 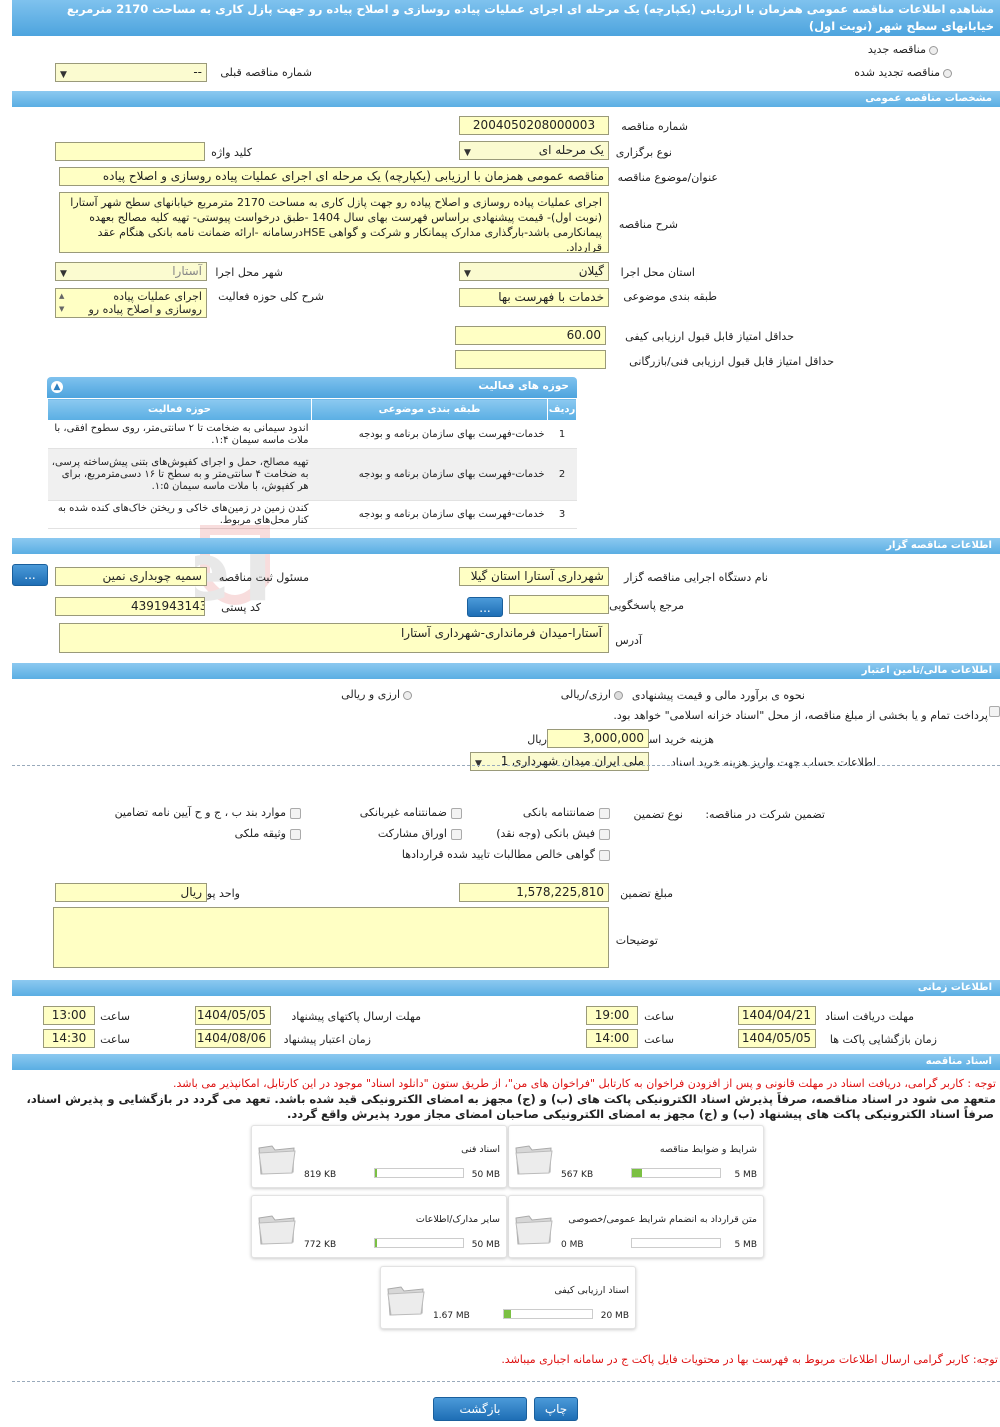 I want to click on bank-guarantee-checkbox: ضمانتنامه بانکی, so click(x=566, y=812).